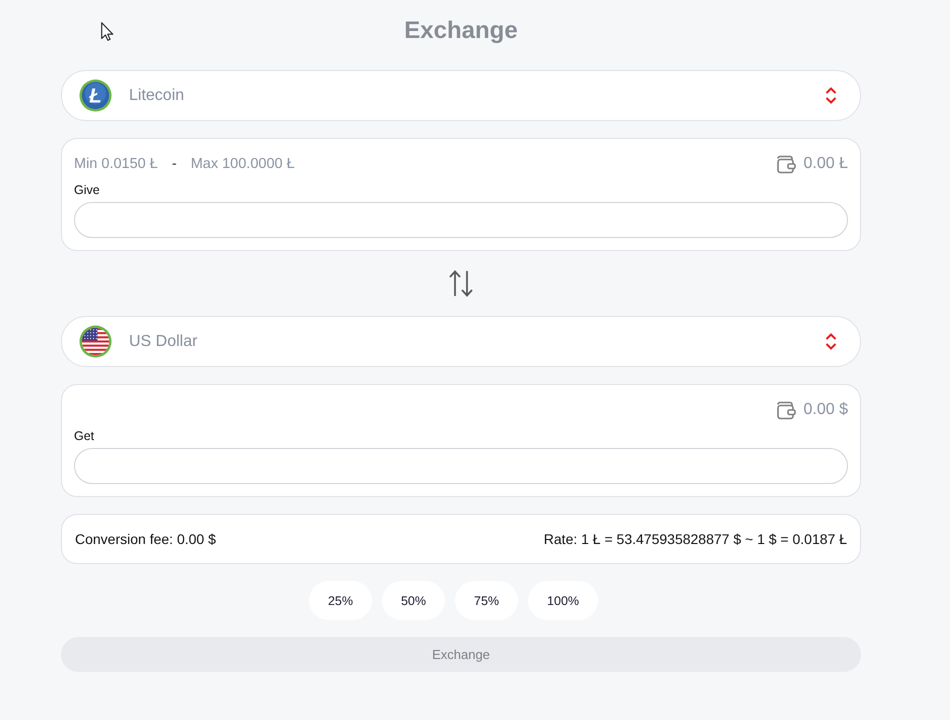 This screenshot has width=950, height=720. What do you see at coordinates (695, 539) in the screenshot?
I see `exchange-rate: Rate: 1 Ł = 53.475935828877 $ ~ 1 $ = 0.0187 Ł` at bounding box center [695, 539].